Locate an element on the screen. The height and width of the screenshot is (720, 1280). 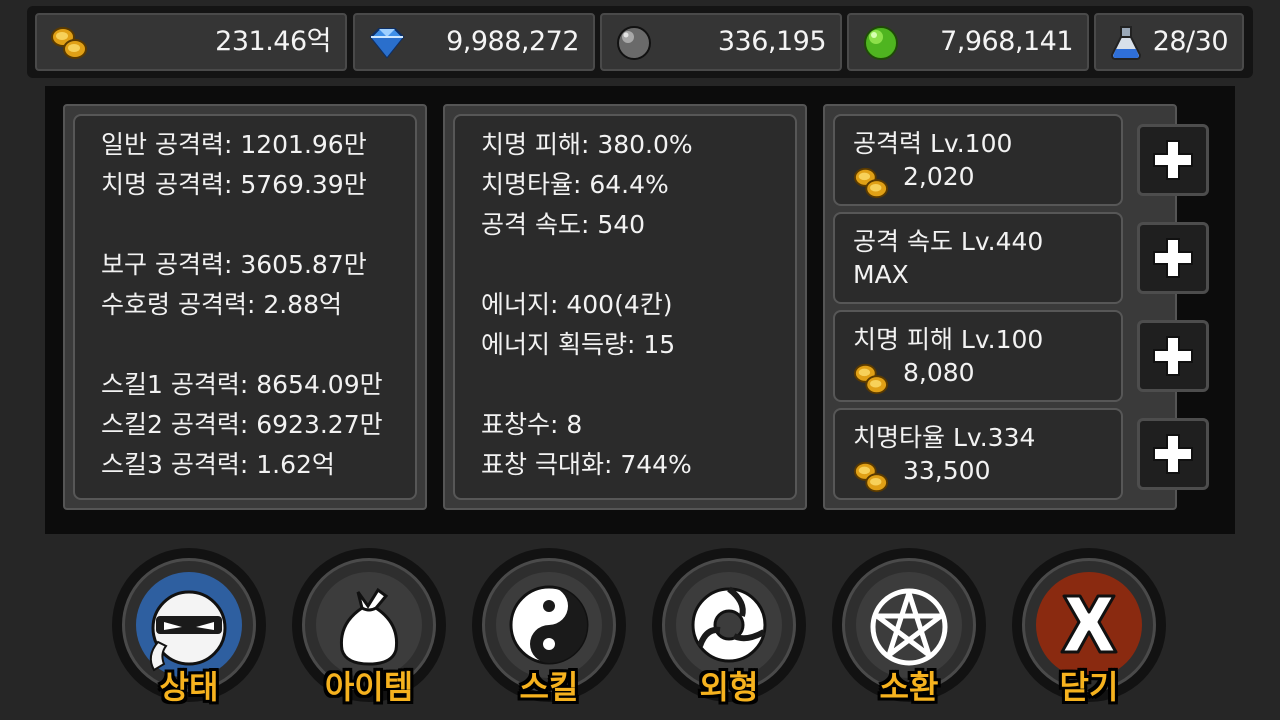
stat-critical-attack: 치명 공격력: 5769.39만 is located at coordinates (234, 184).